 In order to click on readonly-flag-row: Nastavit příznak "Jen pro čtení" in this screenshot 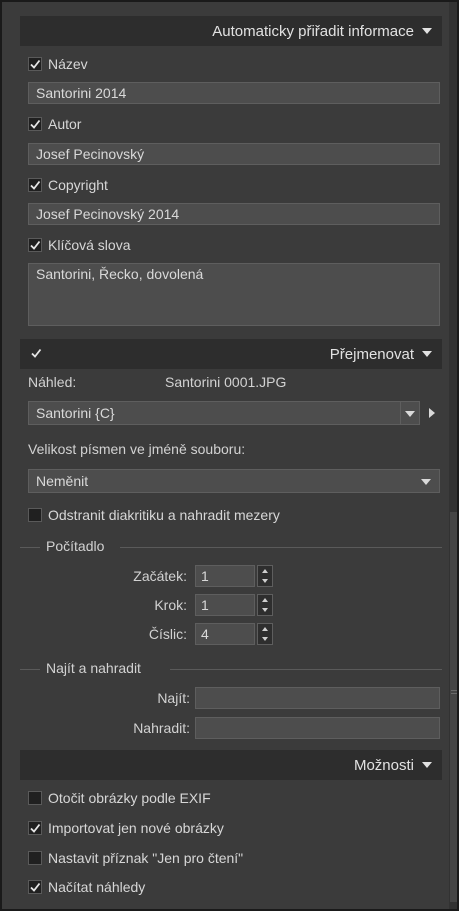, I will do `click(135, 858)`.